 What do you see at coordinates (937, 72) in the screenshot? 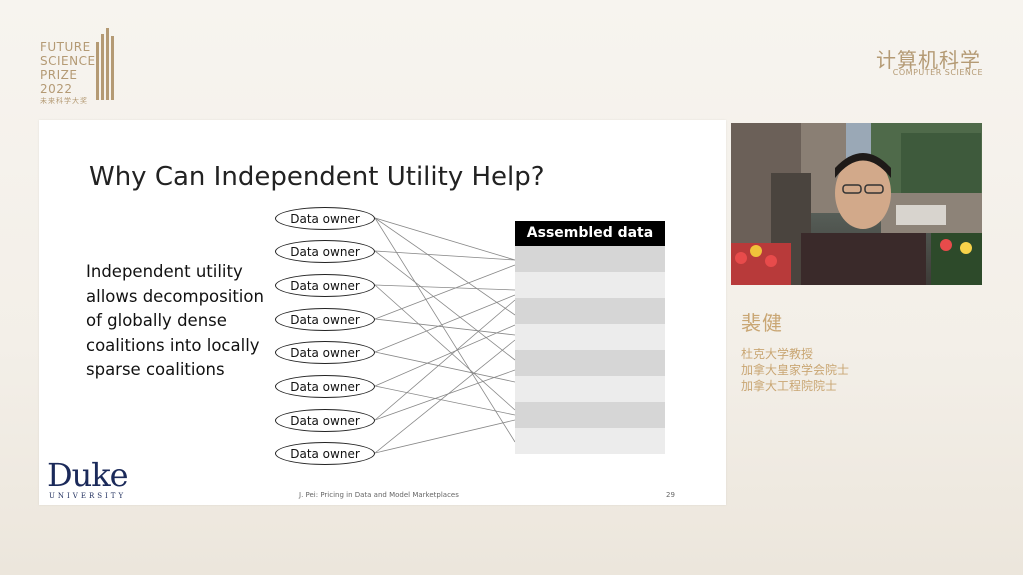
I see `category-en: COMPUTER SCIENCE` at bounding box center [937, 72].